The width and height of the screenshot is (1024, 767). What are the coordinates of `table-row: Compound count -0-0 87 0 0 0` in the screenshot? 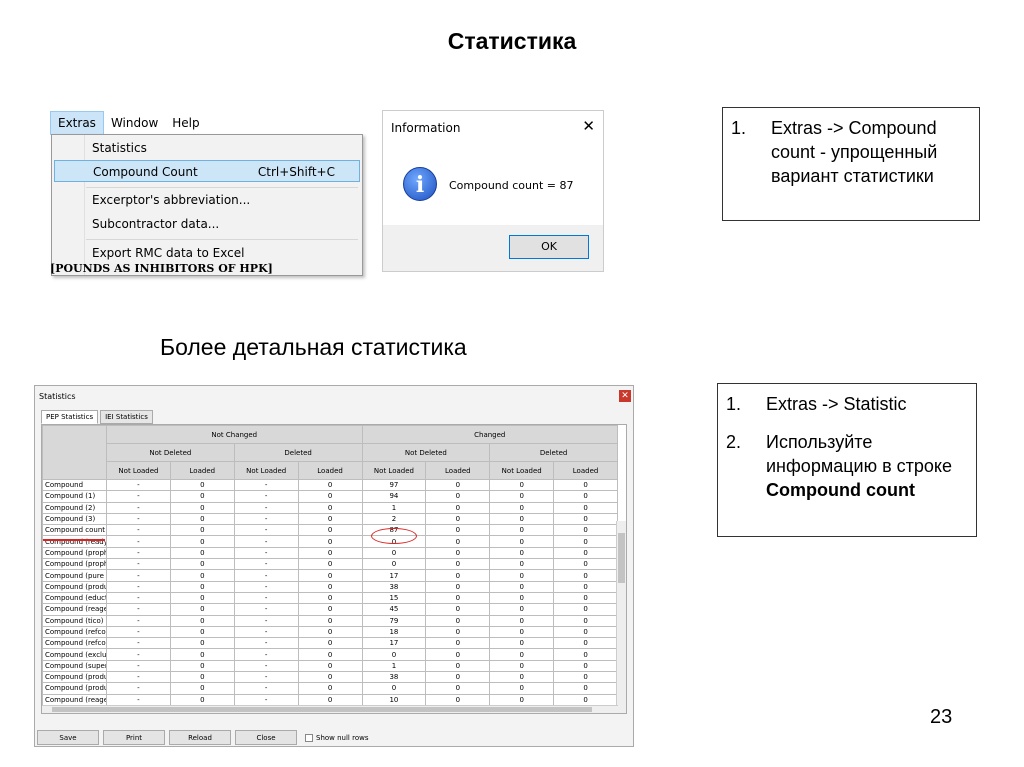 It's located at (330, 530).